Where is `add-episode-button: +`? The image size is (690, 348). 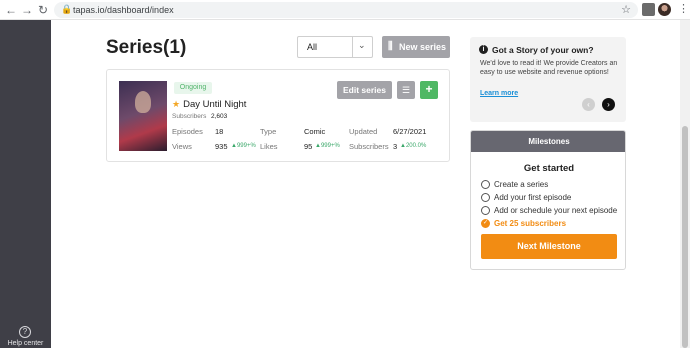
add-episode-button: + is located at coordinates (429, 90).